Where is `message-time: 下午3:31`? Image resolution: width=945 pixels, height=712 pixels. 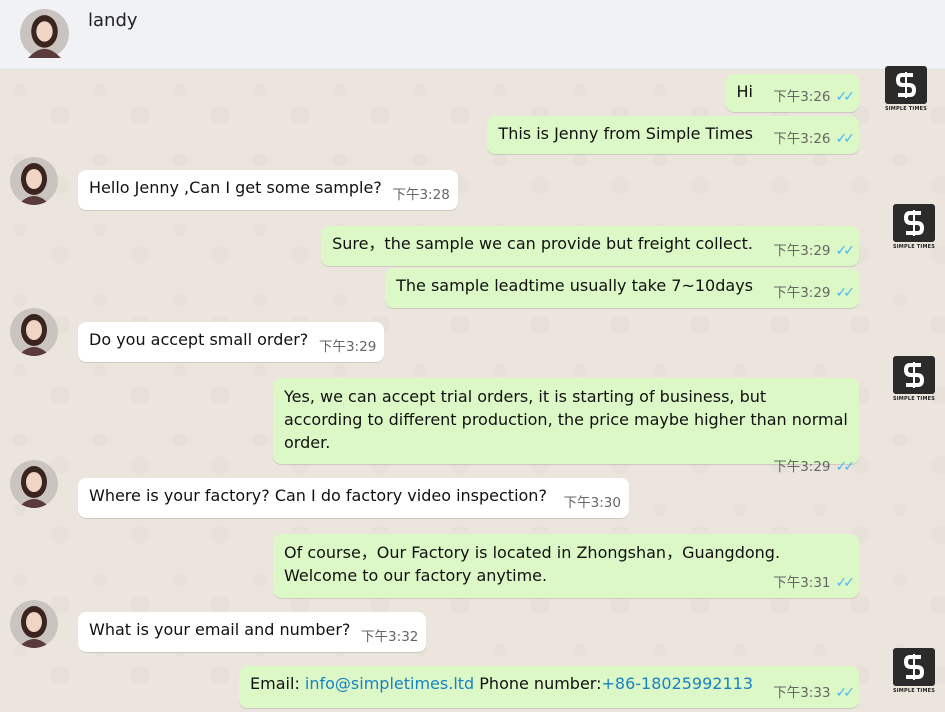 message-time: 下午3:31 is located at coordinates (802, 583).